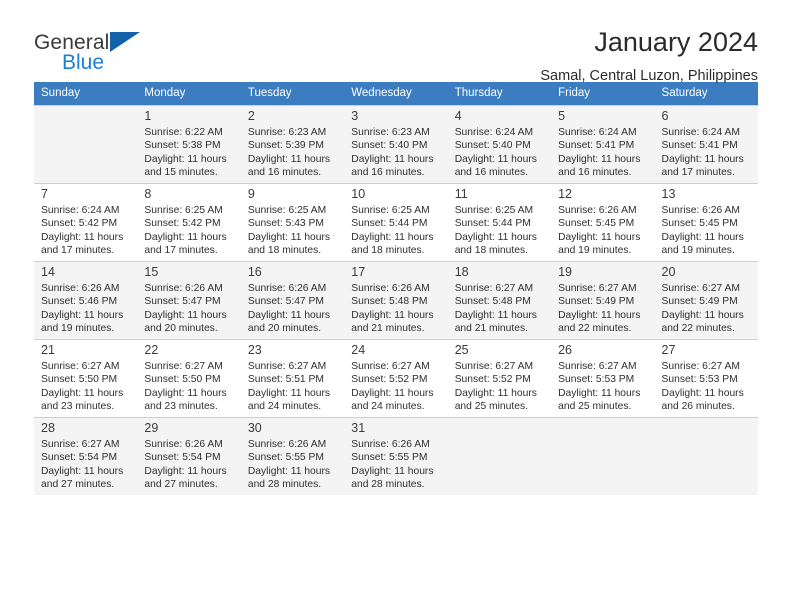 The height and width of the screenshot is (612, 792). I want to click on weekday-header-thursday: Thursday, so click(499, 93).